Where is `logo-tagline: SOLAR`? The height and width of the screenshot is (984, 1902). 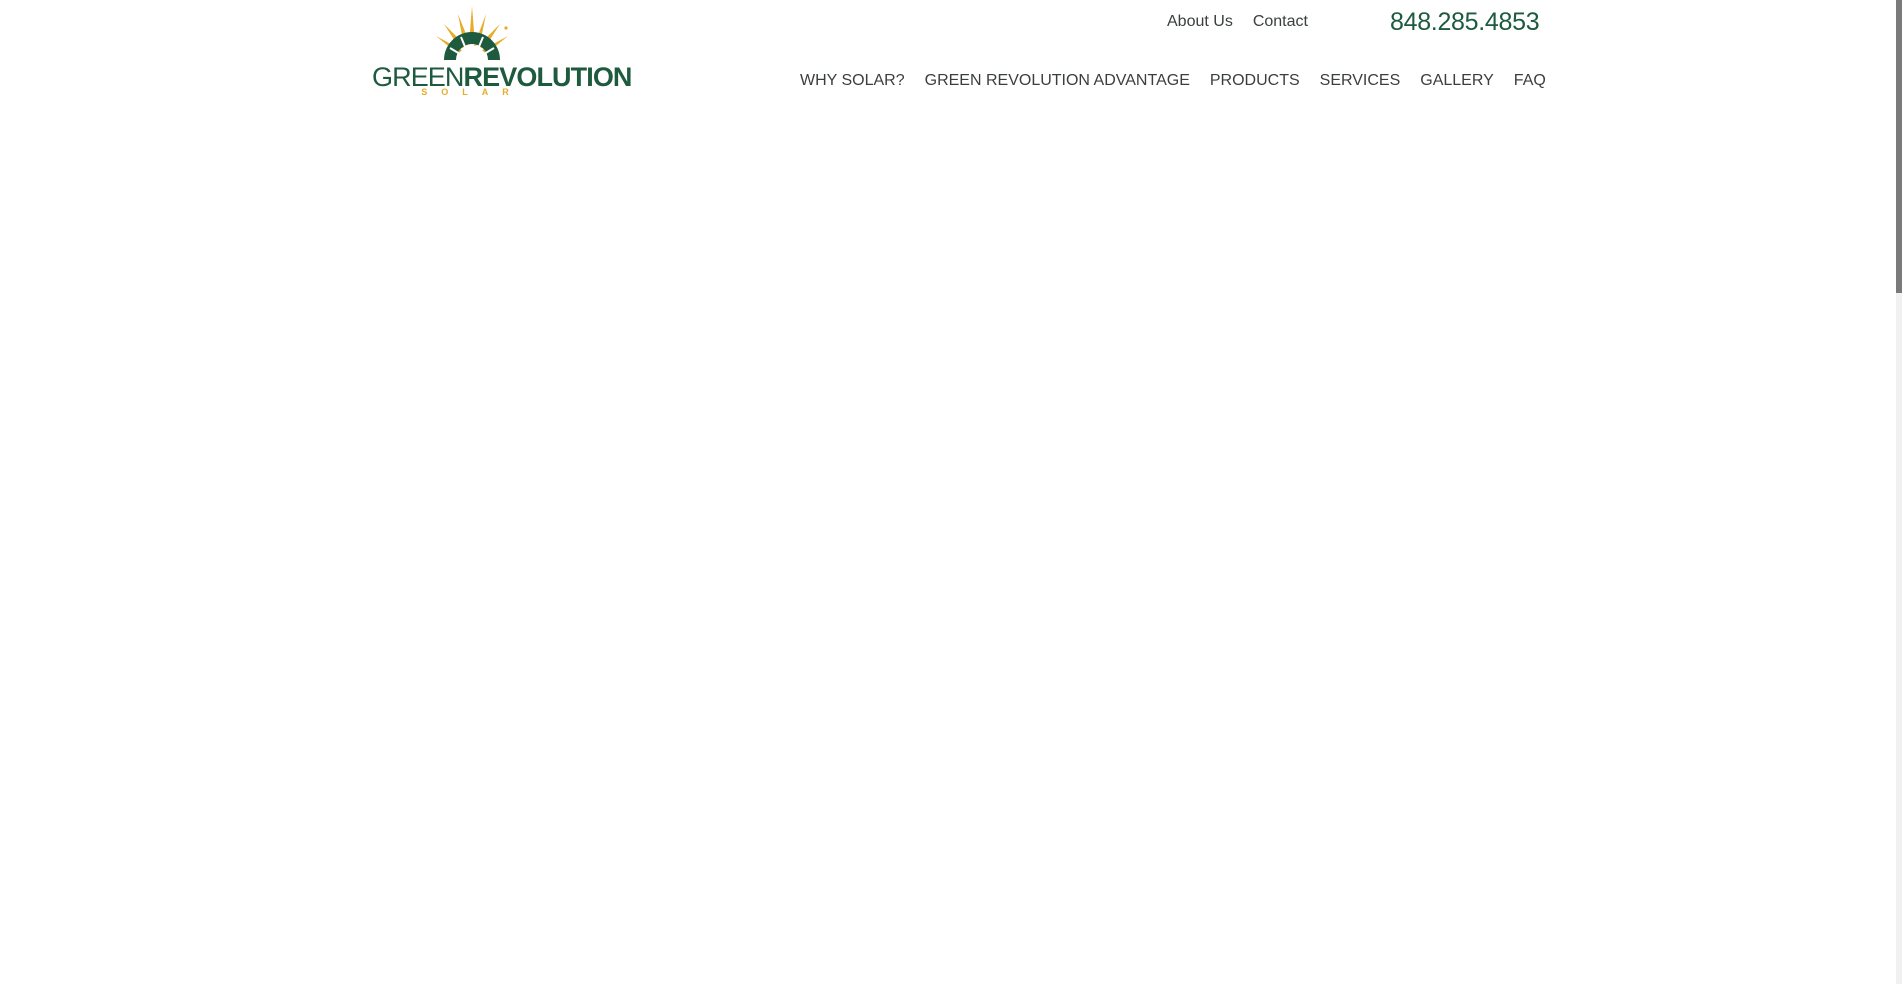 logo-tagline: SOLAR is located at coordinates (472, 92).